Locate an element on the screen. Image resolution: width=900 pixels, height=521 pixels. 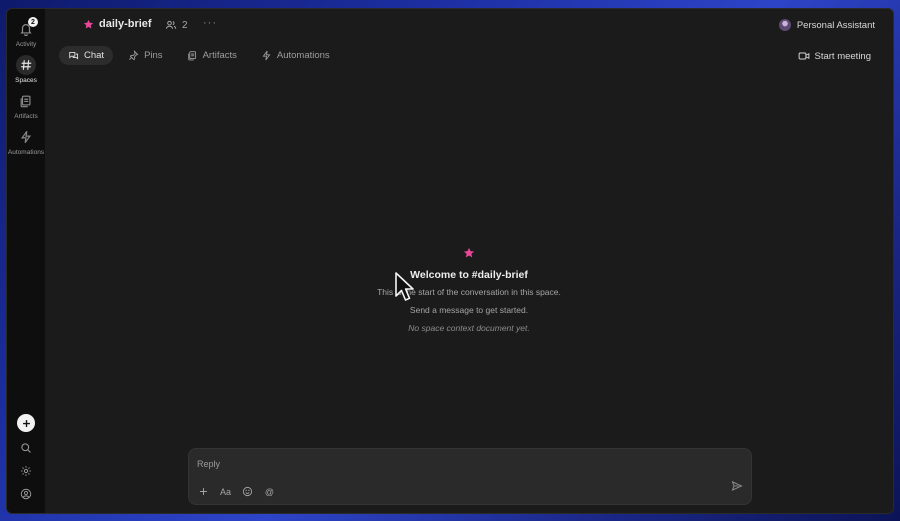
send-icon is located at coordinates (737, 486).